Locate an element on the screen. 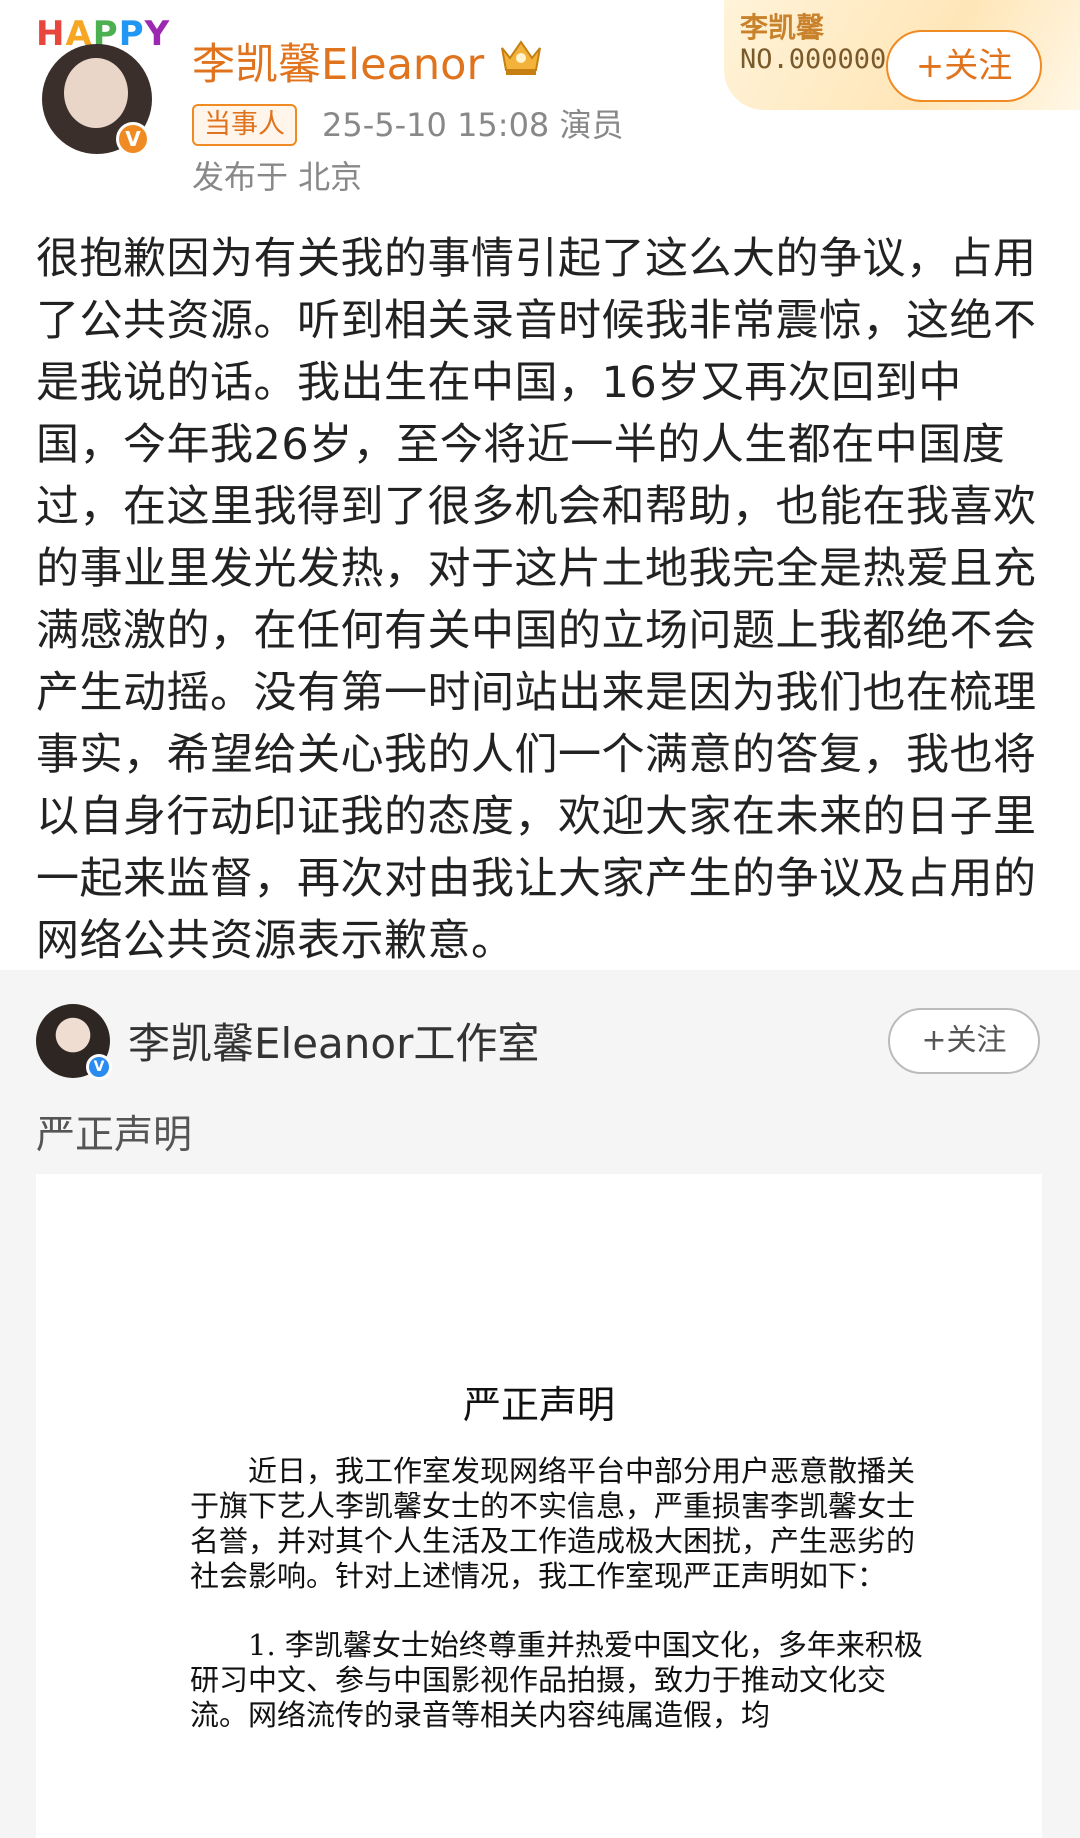 This screenshot has height=1838, width=1080. verified-v-icon: V is located at coordinates (133, 139).